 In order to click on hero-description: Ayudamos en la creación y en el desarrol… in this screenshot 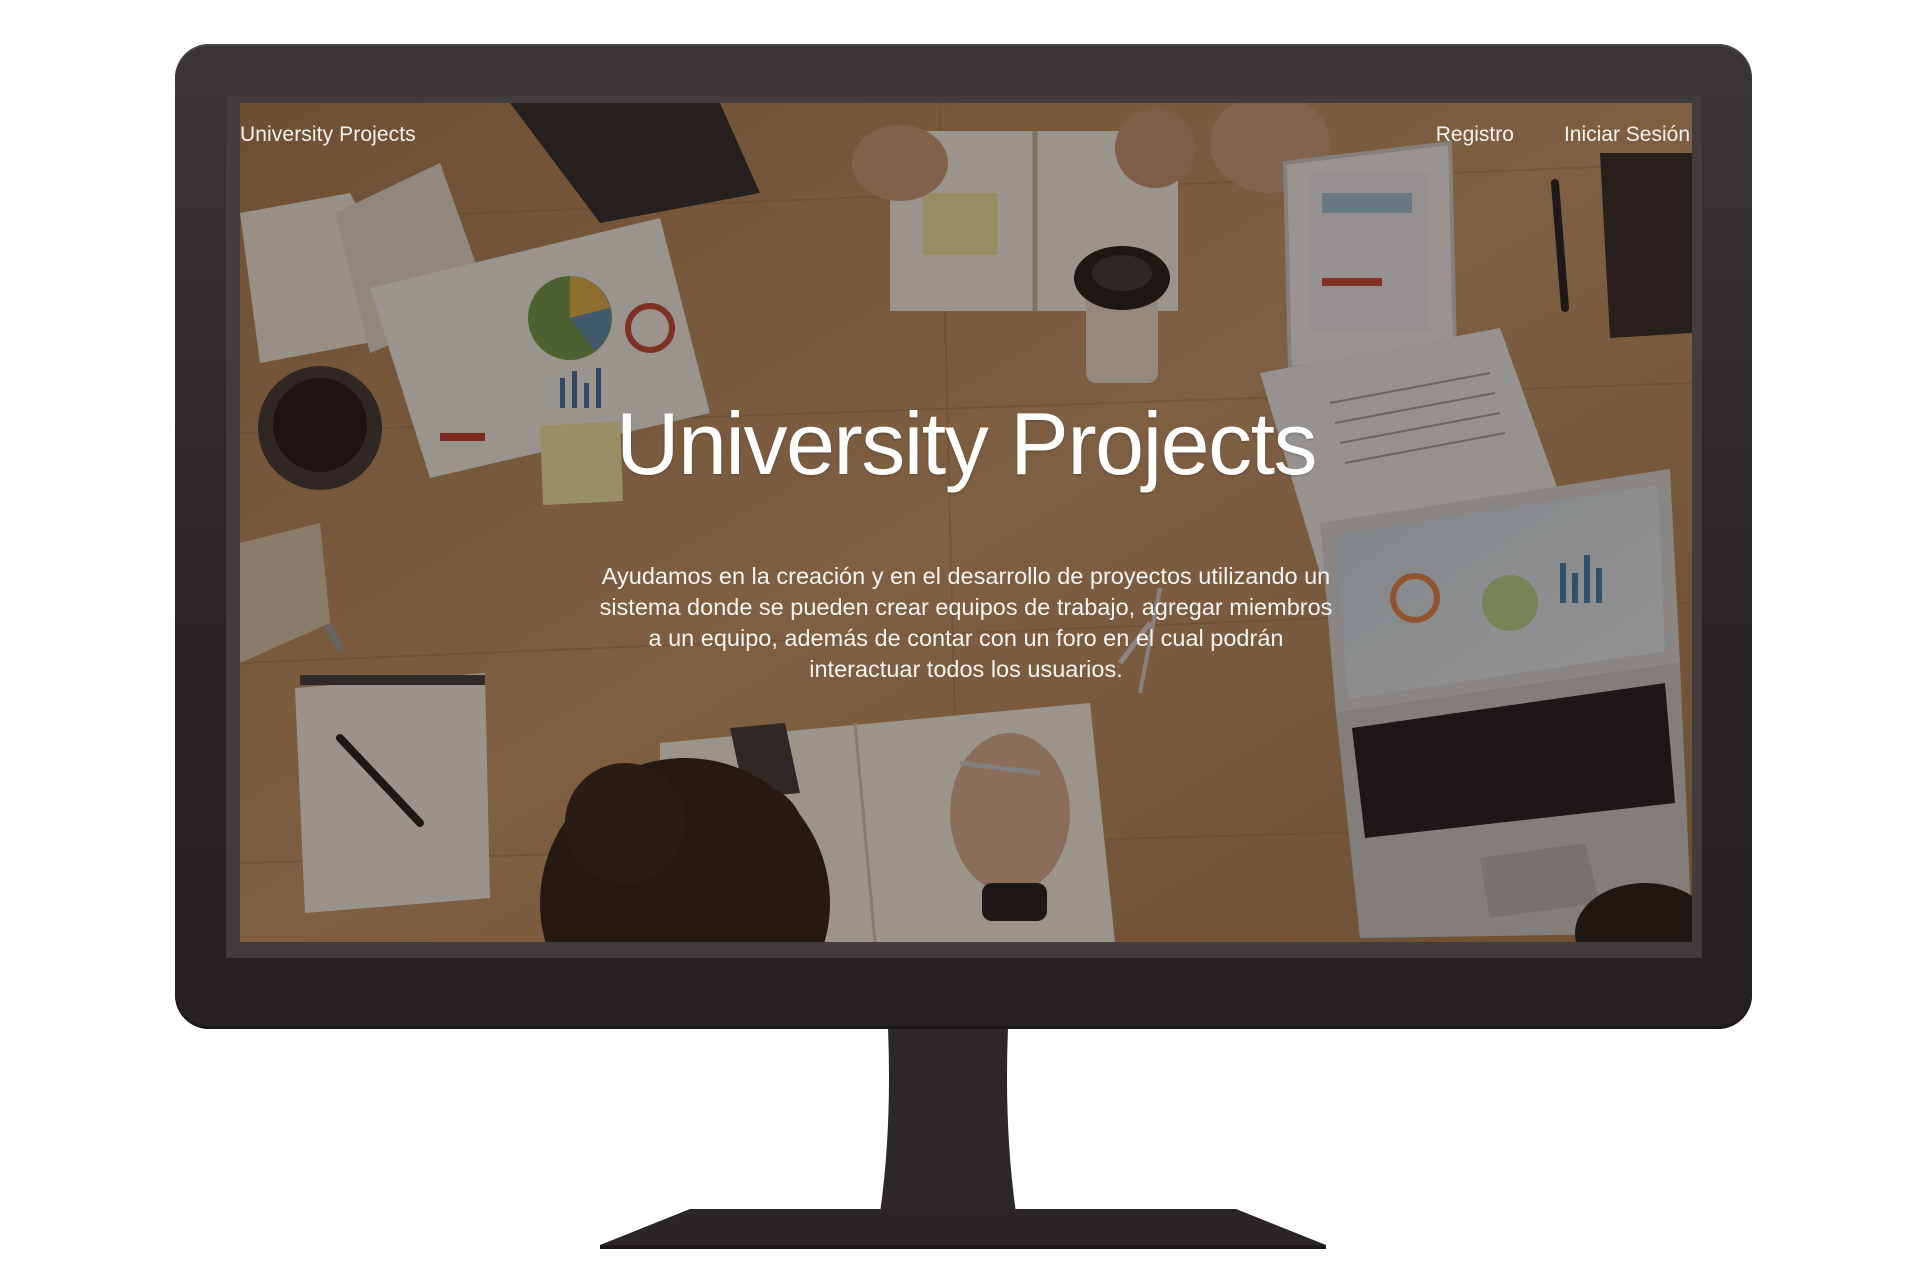, I will do `click(966, 622)`.